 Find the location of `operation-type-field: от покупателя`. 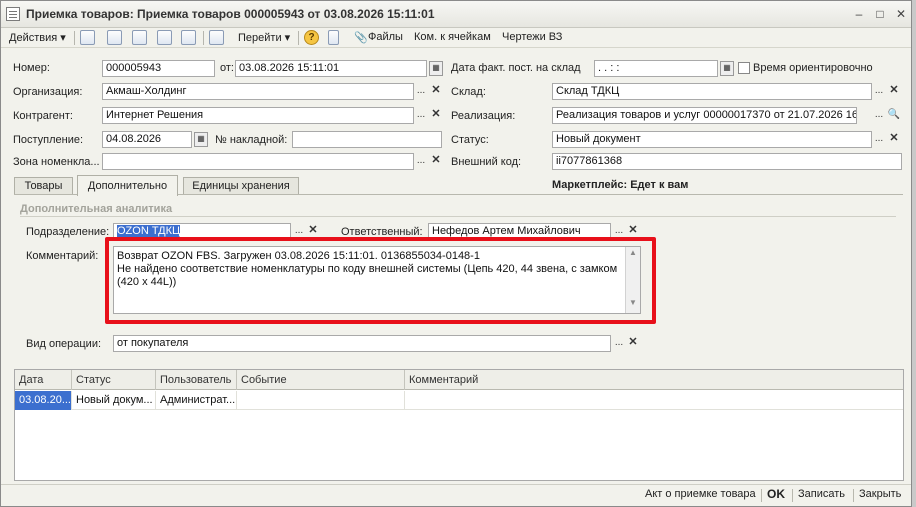

operation-type-field: от покупателя is located at coordinates (362, 343).